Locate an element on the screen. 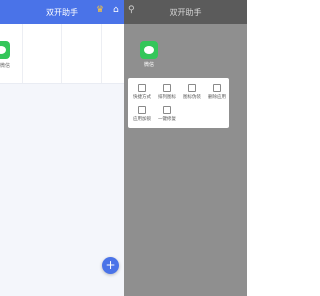  delete-icon is located at coordinates (217, 88).